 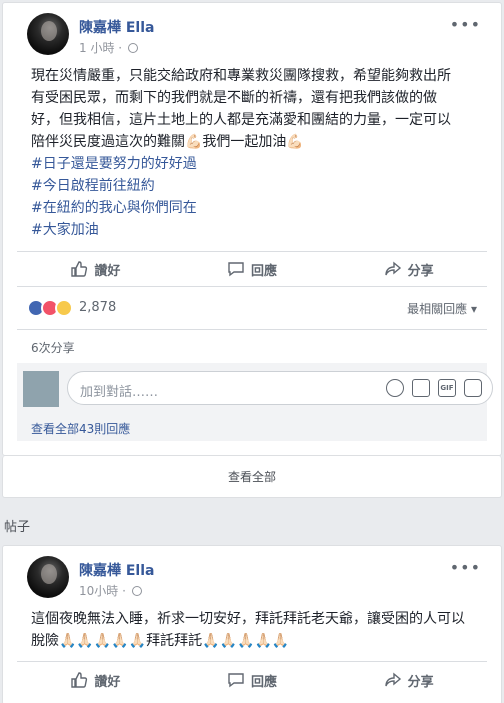 I want to click on sort-label: 最相關回應, so click(x=437, y=309).